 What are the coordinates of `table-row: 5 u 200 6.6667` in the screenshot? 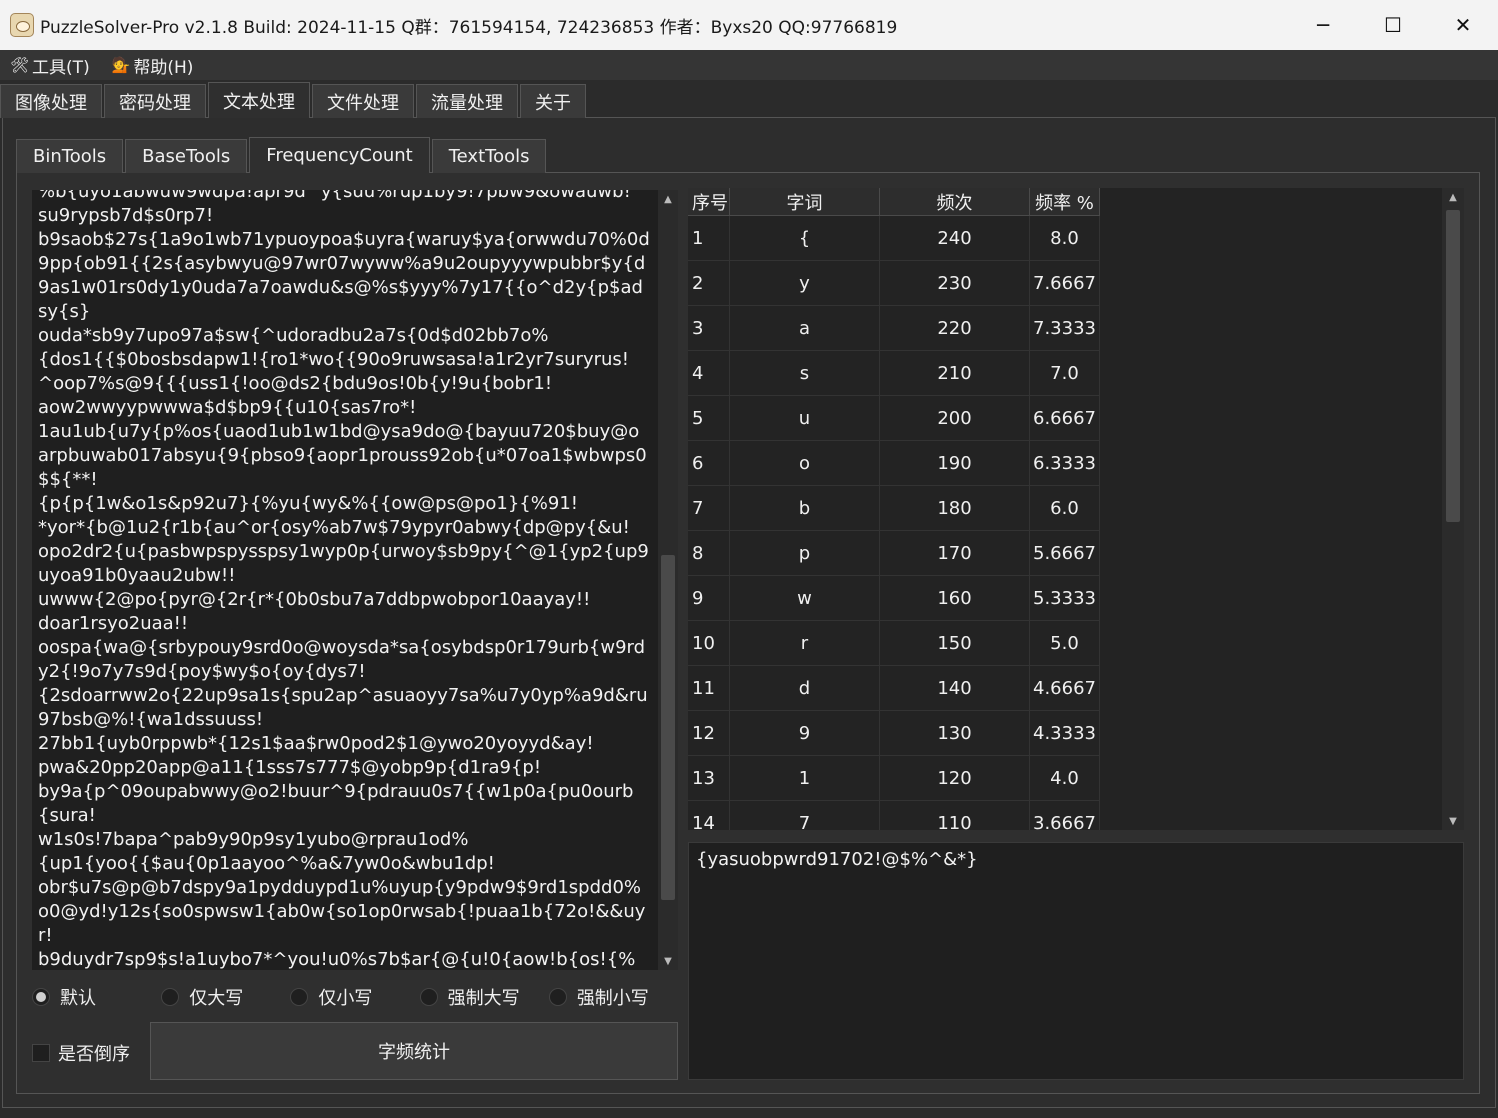 It's located at (894, 418).